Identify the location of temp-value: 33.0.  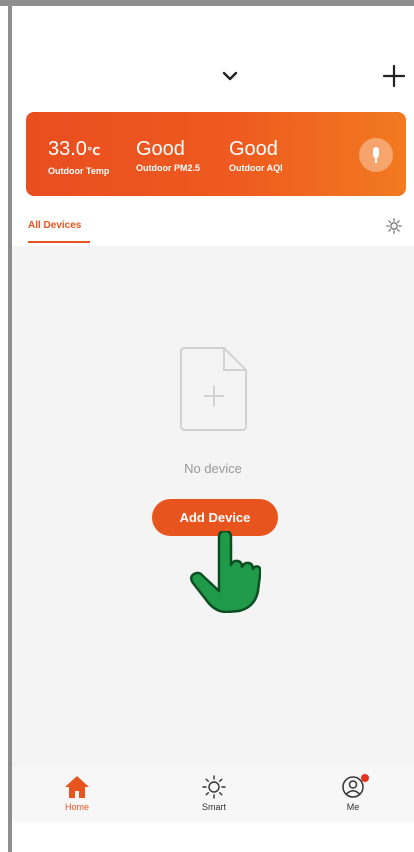
(67, 149).